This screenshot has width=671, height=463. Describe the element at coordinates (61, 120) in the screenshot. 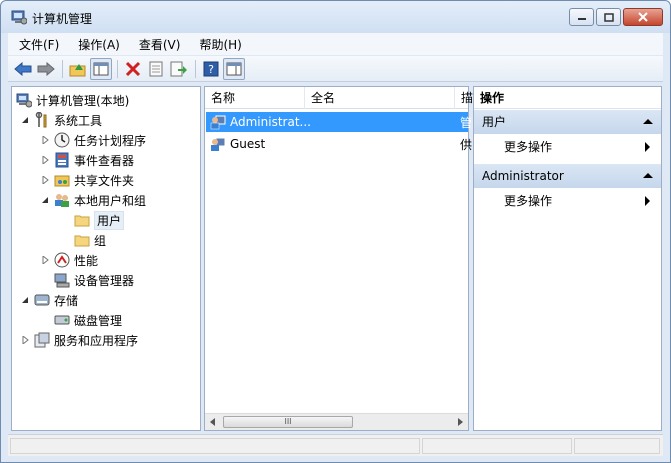

I see `tree-item-system-tools: 系统工具` at that location.